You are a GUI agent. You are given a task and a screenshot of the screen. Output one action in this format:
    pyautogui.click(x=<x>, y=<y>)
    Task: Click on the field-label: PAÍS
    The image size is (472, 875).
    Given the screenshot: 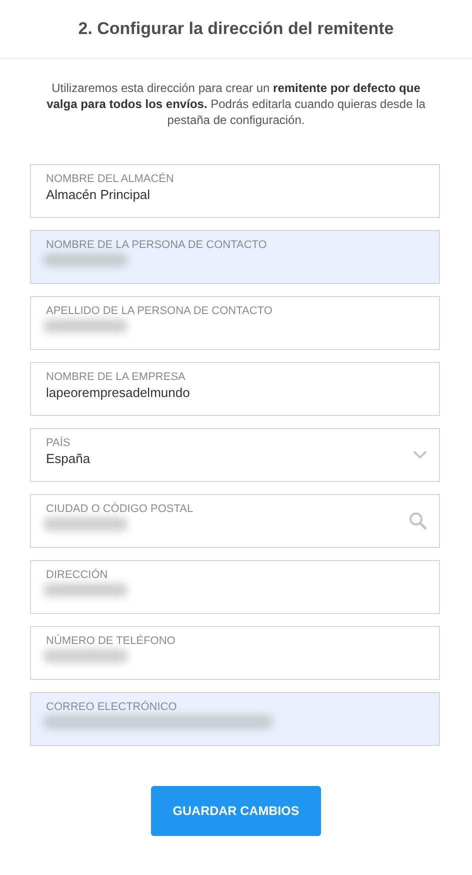 What is the action you would take?
    pyautogui.click(x=58, y=443)
    